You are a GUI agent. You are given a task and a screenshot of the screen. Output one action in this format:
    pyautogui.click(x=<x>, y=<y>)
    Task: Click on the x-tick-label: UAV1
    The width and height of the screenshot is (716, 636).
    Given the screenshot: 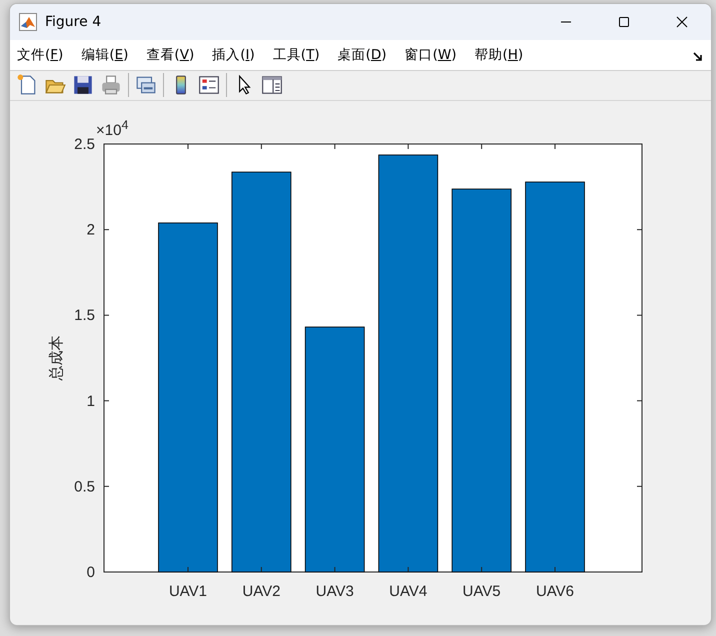 What is the action you would take?
    pyautogui.click(x=188, y=591)
    